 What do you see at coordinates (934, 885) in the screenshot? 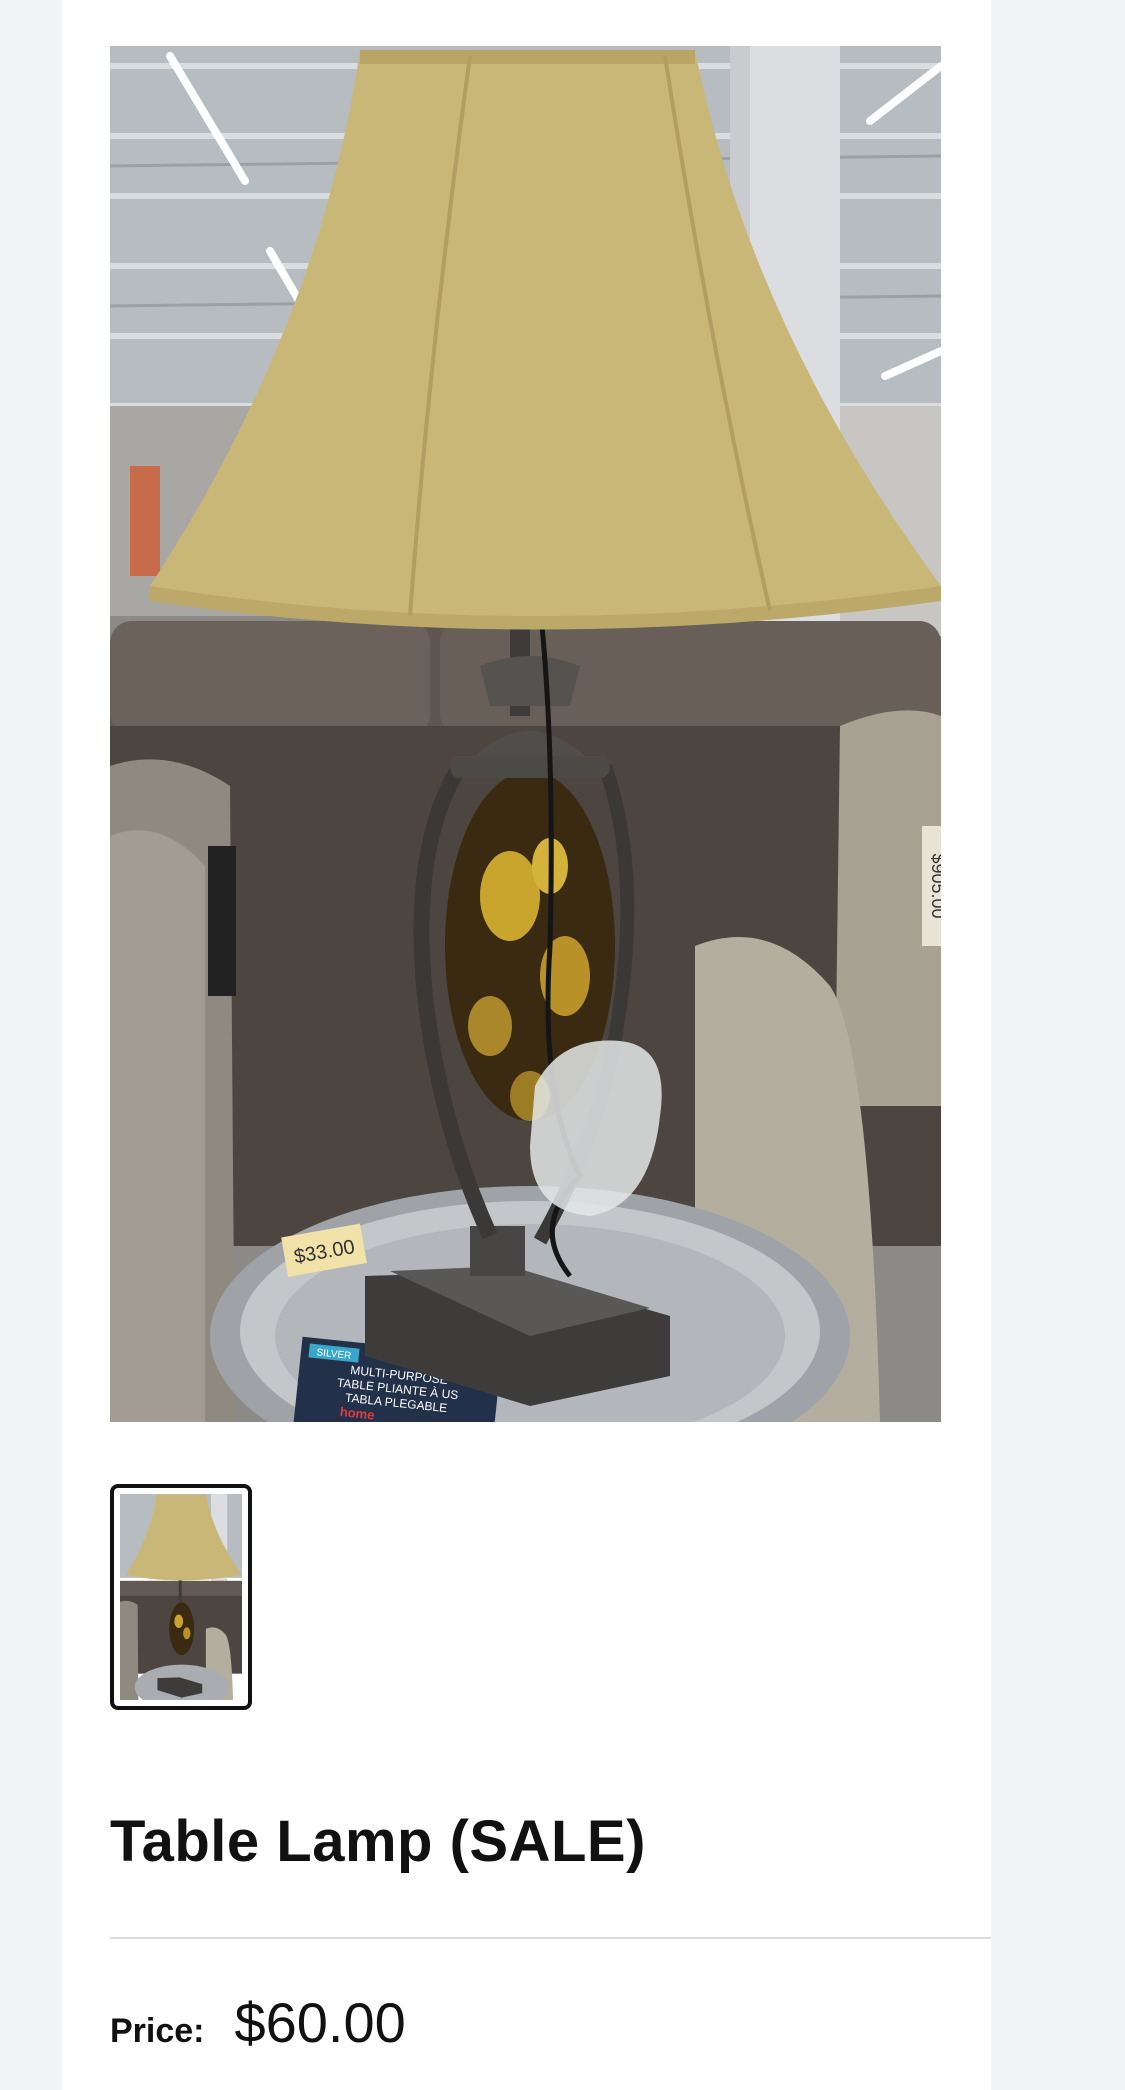
I see `photo-right-tag-text: $905.00` at bounding box center [934, 885].